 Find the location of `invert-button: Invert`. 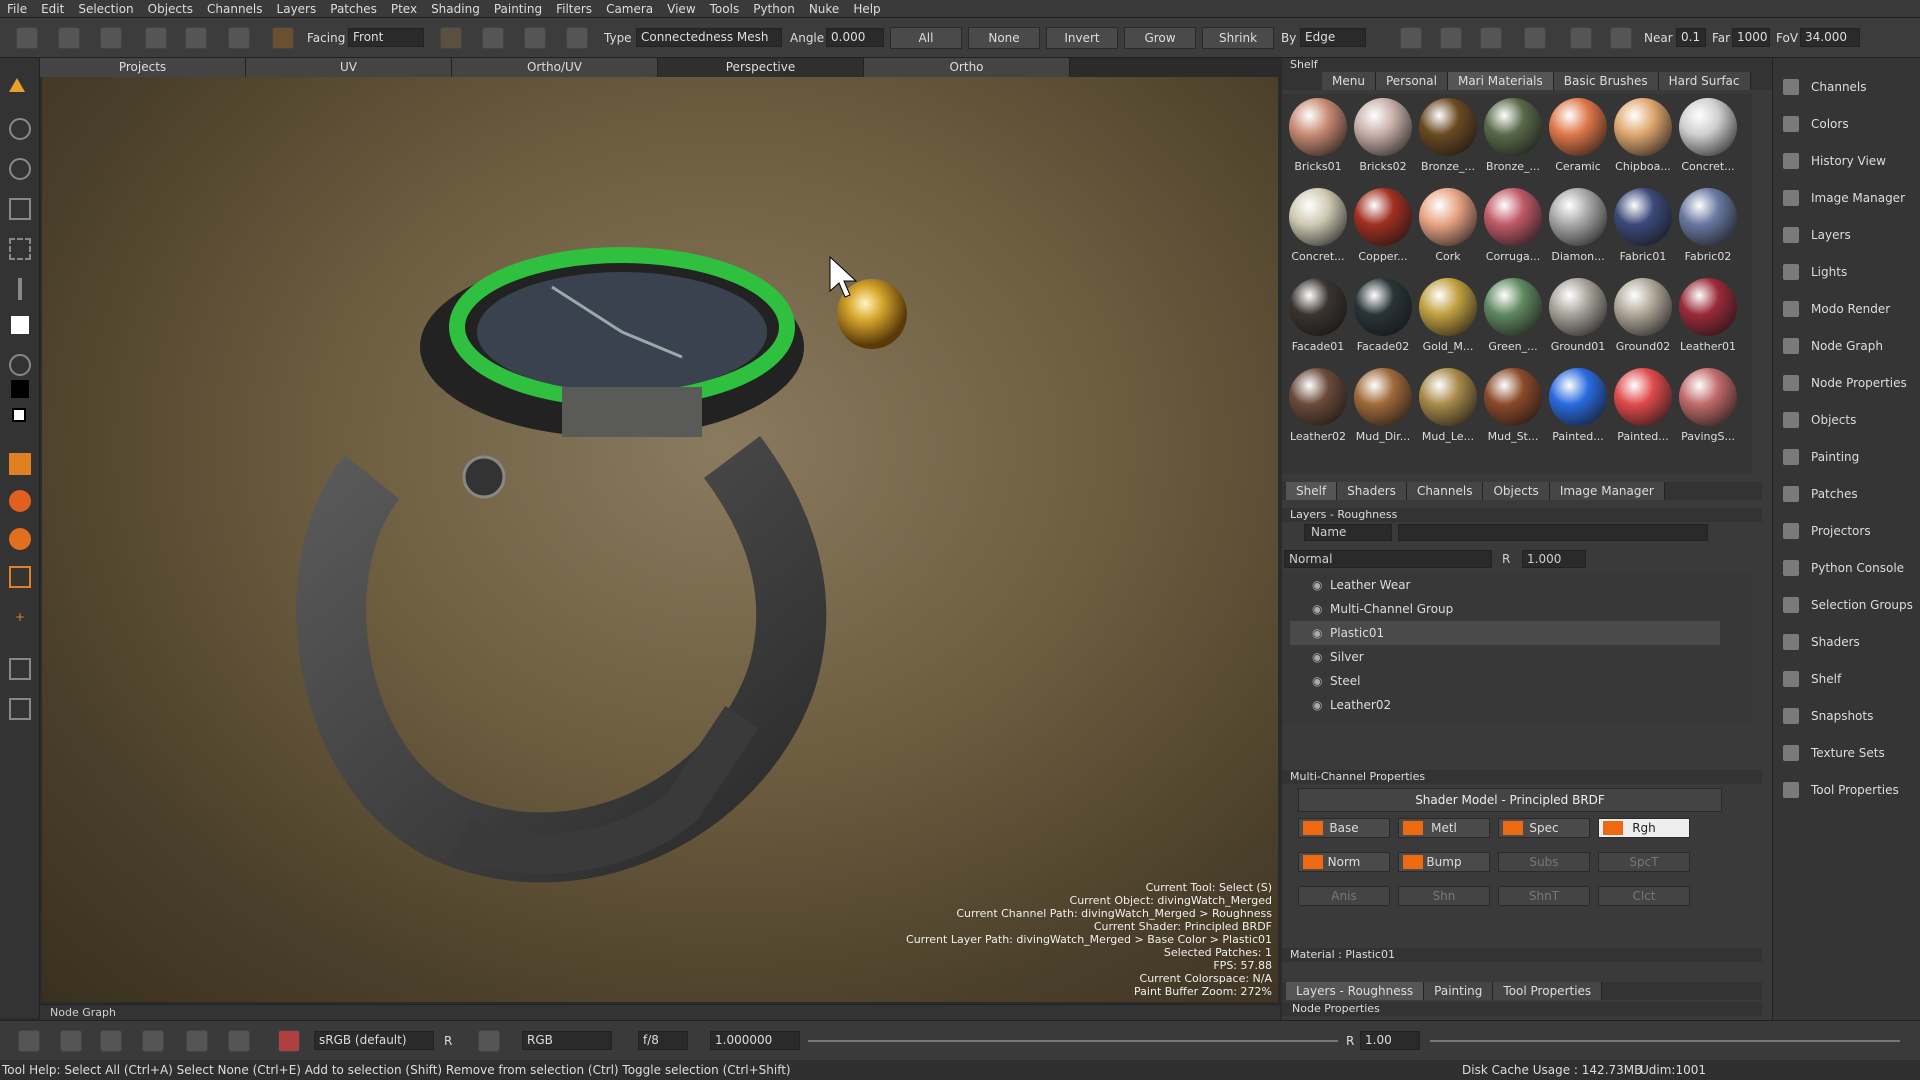

invert-button: Invert is located at coordinates (1082, 38).